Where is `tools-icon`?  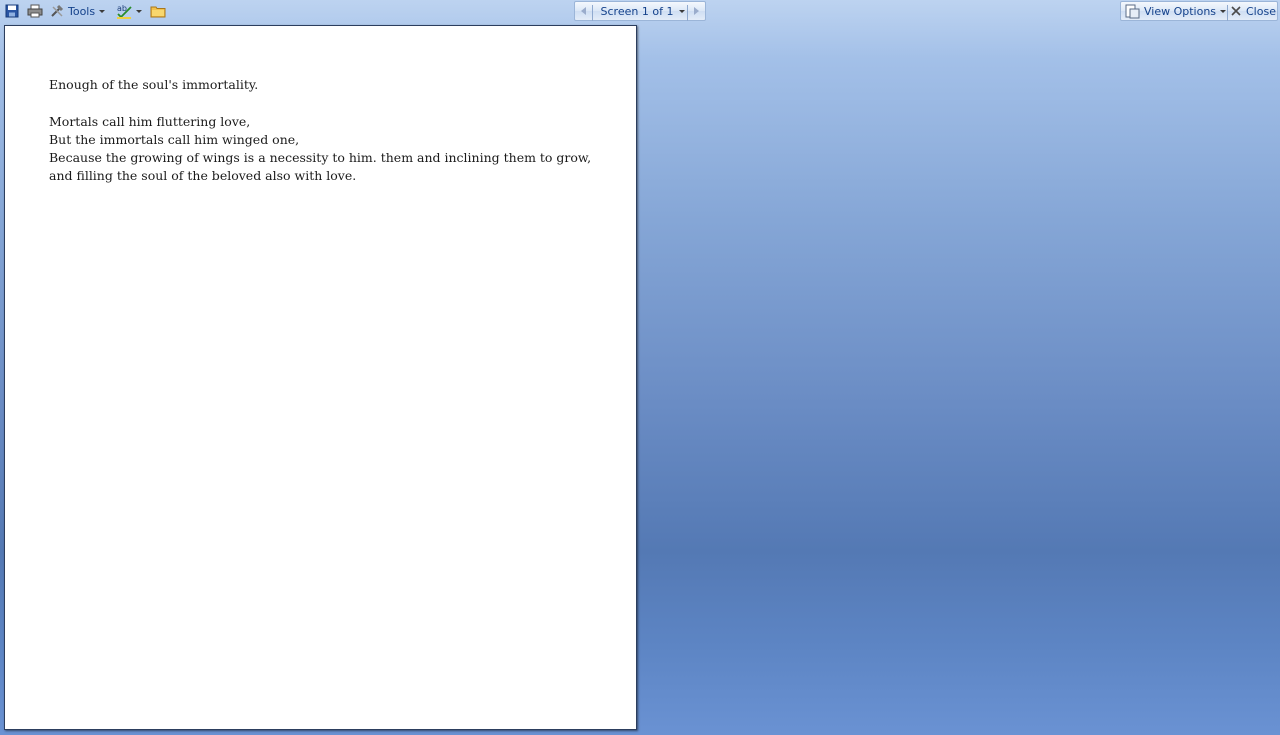 tools-icon is located at coordinates (57, 10).